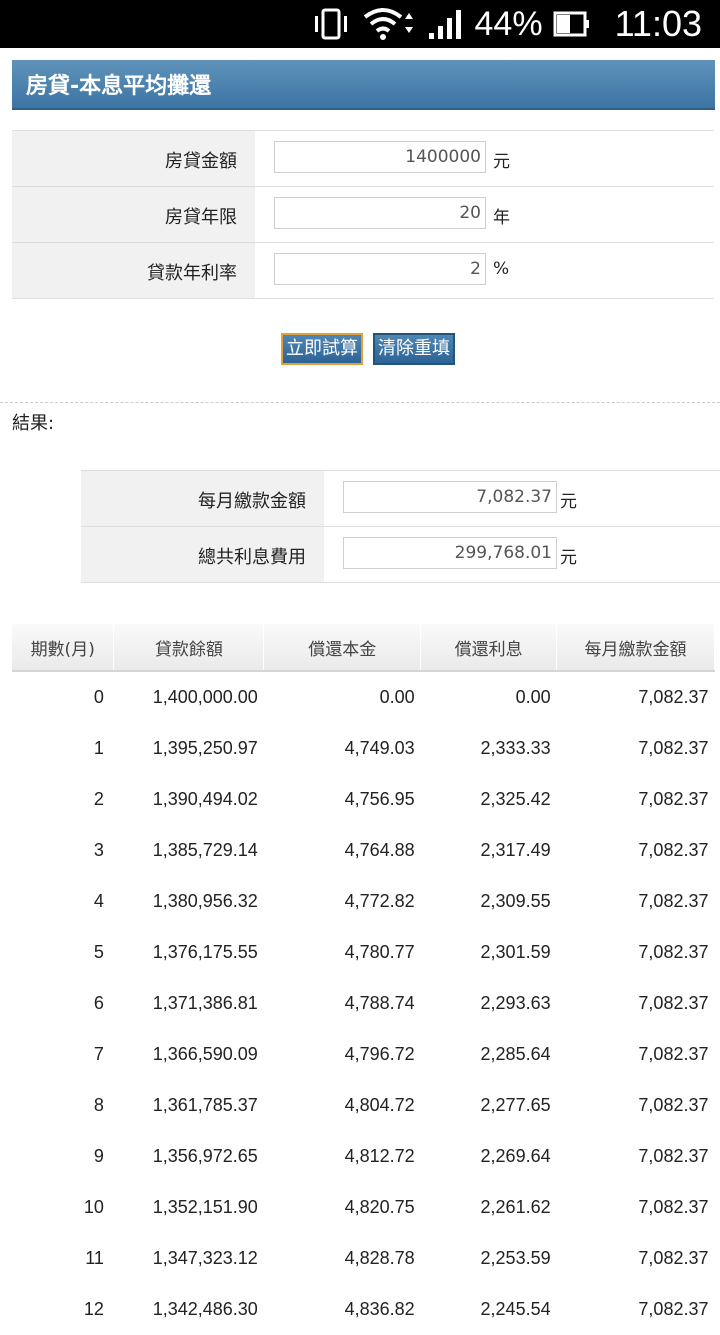  I want to click on table-cell: 2,261.62, so click(515, 1207).